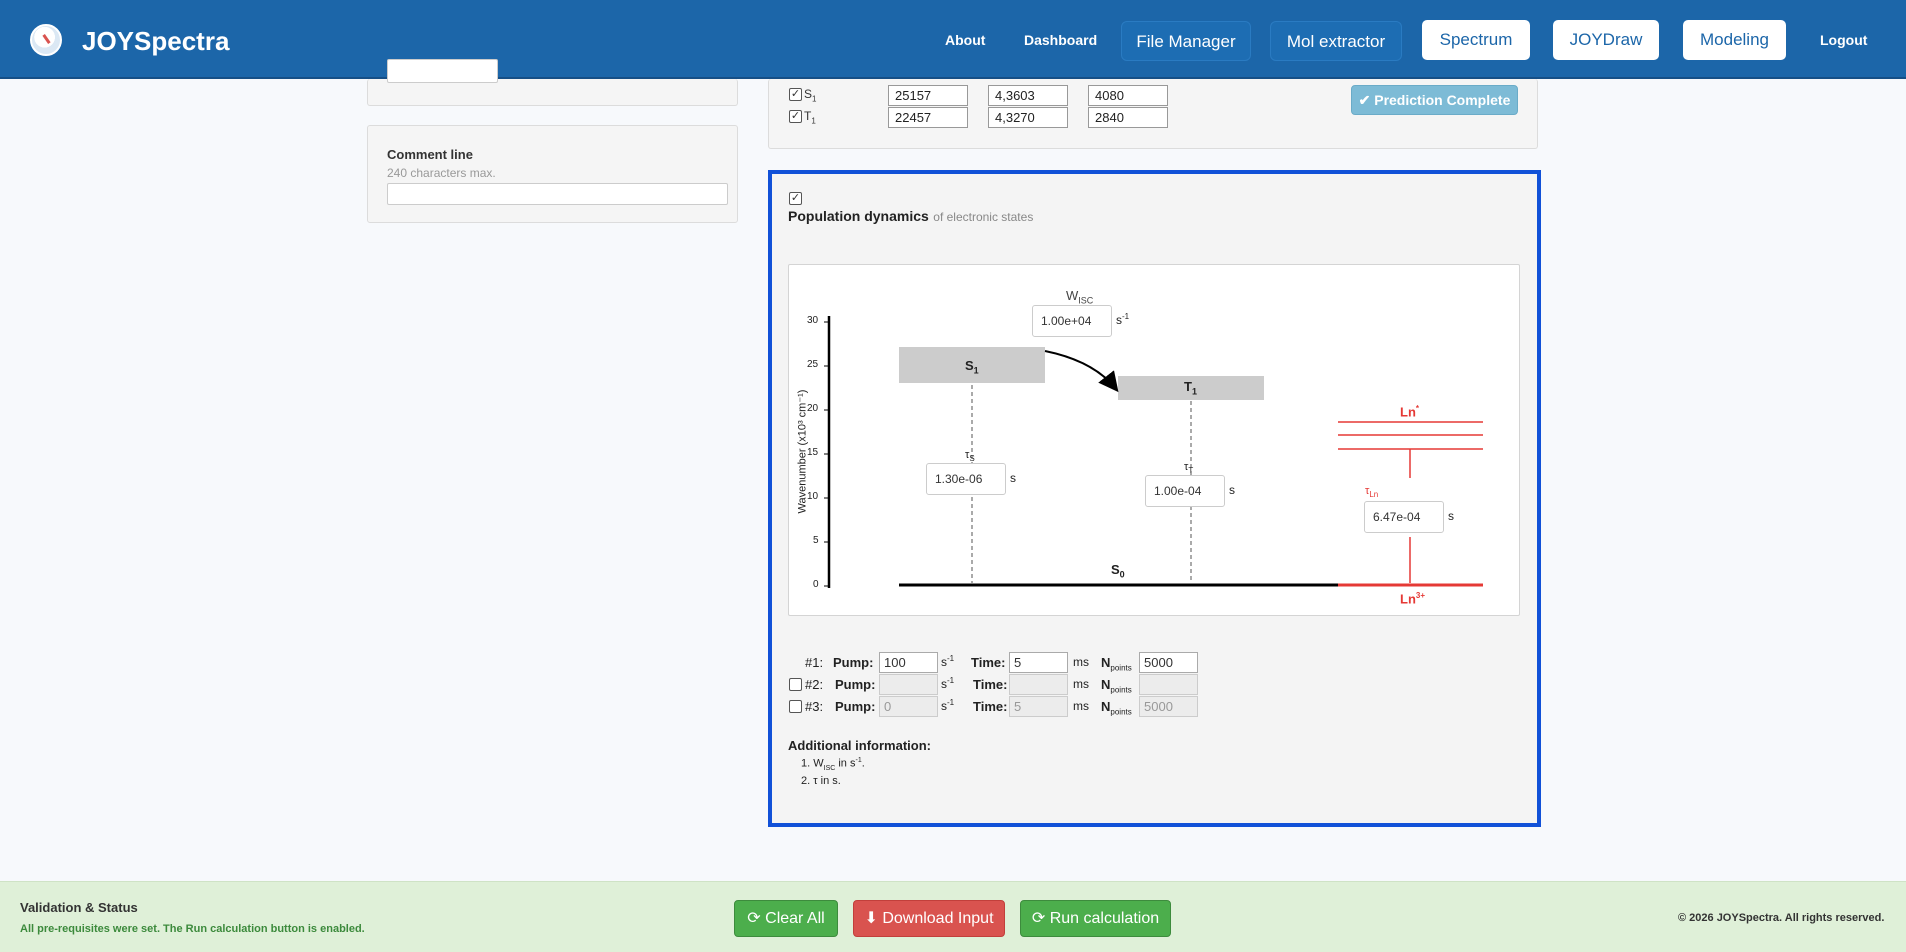 The width and height of the screenshot is (1906, 952). What do you see at coordinates (858, 216) in the screenshot?
I see `population-title: Population dynamics` at bounding box center [858, 216].